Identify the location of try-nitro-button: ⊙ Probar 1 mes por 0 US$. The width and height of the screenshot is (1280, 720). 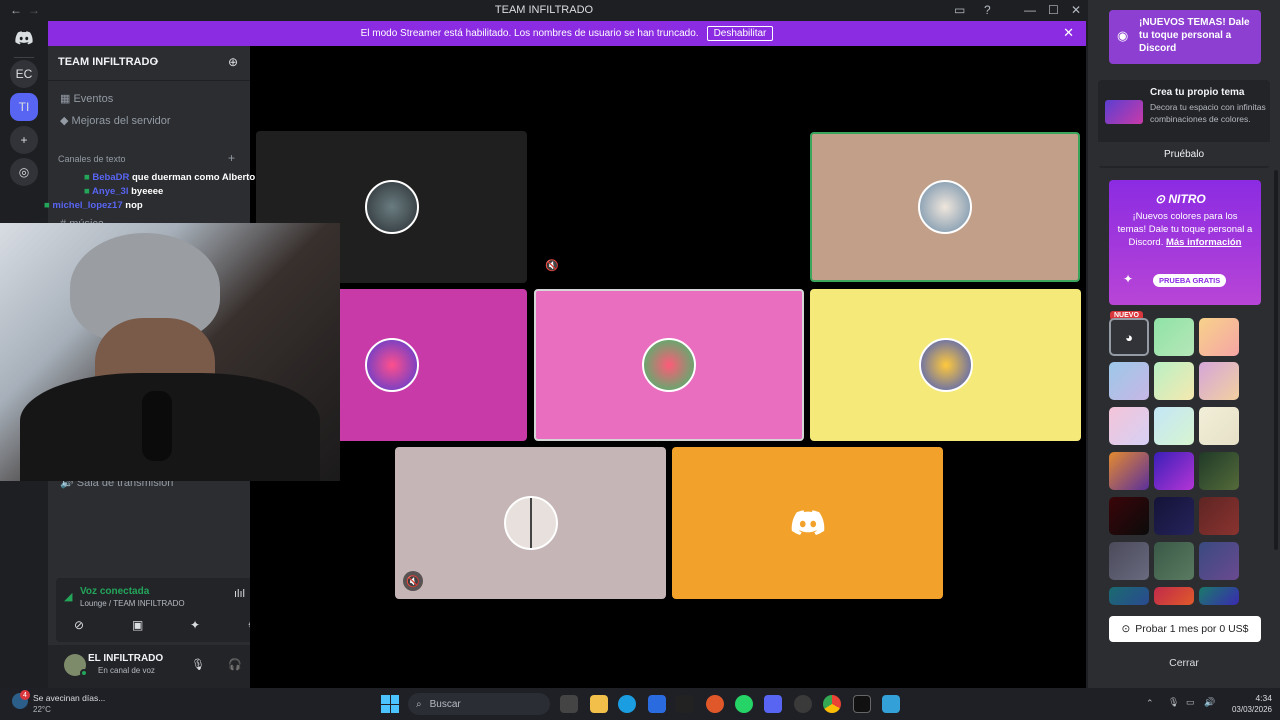
(1185, 629).